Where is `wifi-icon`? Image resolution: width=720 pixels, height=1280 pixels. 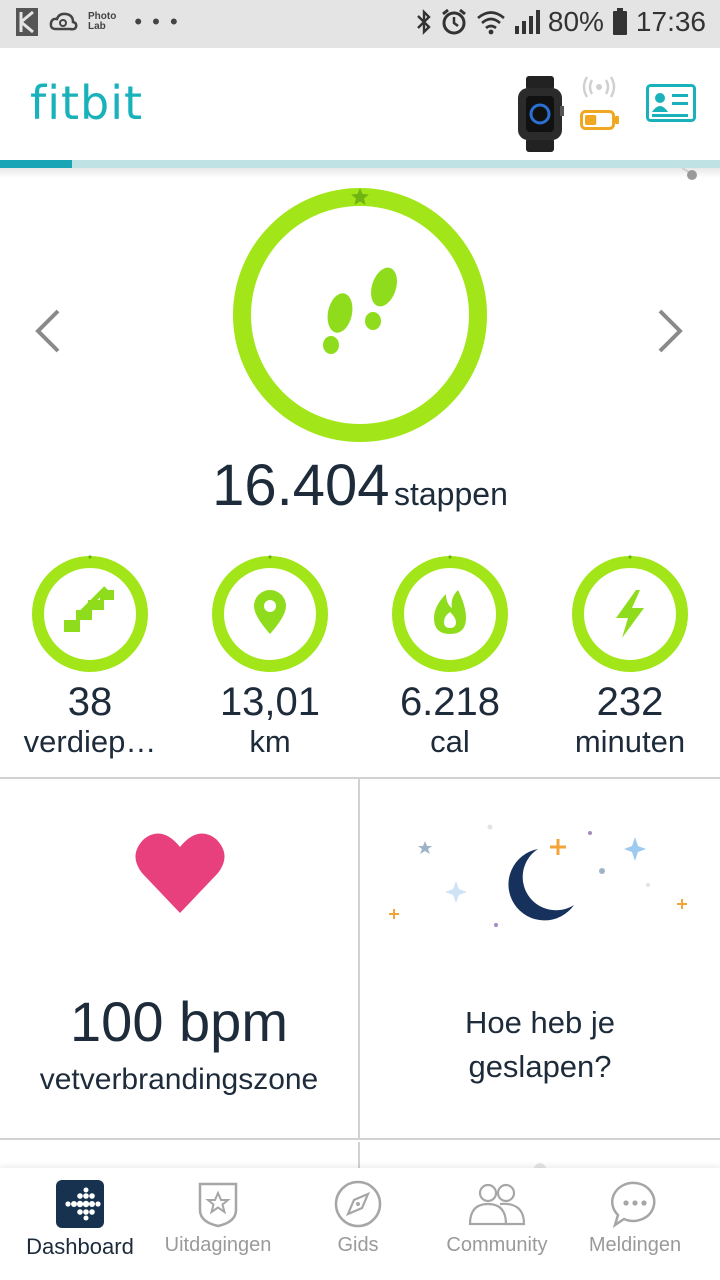
wifi-icon is located at coordinates (491, 23).